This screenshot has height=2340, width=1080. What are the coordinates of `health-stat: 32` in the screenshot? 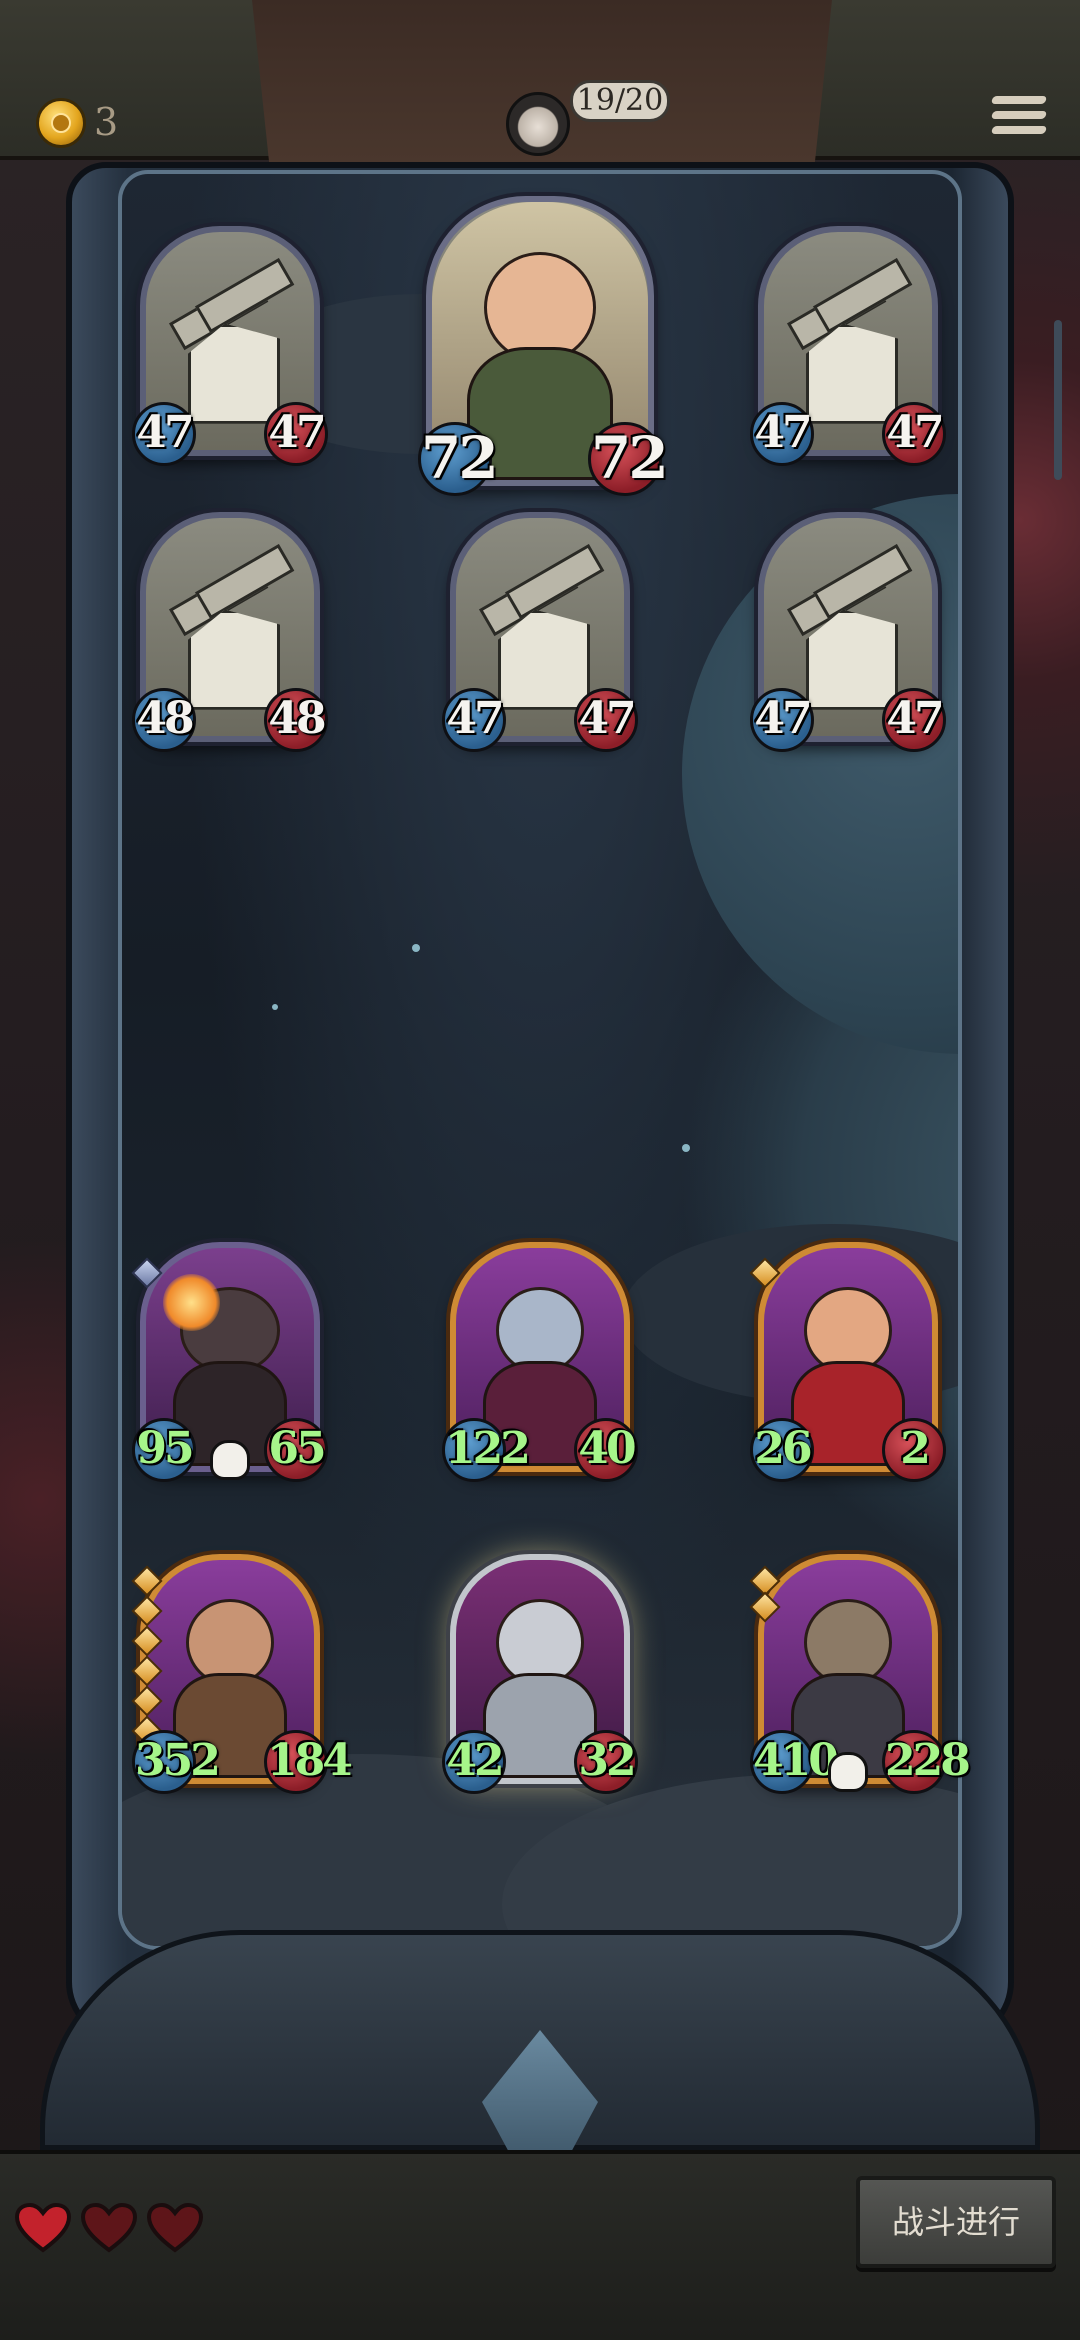 It's located at (606, 1762).